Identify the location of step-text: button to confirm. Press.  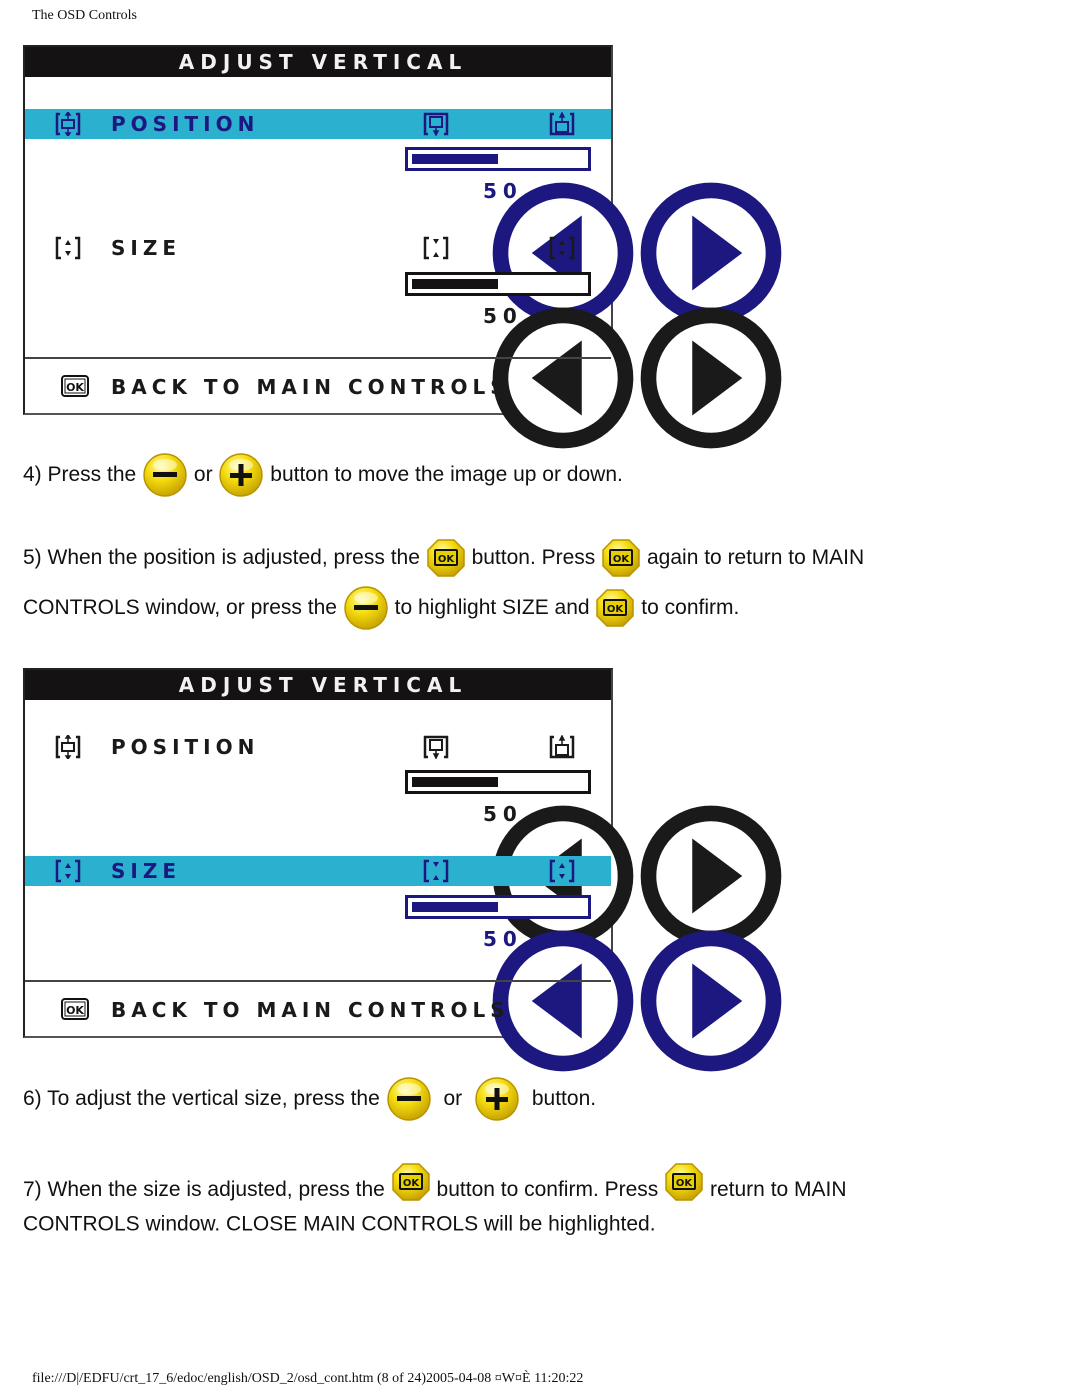
(547, 1189).